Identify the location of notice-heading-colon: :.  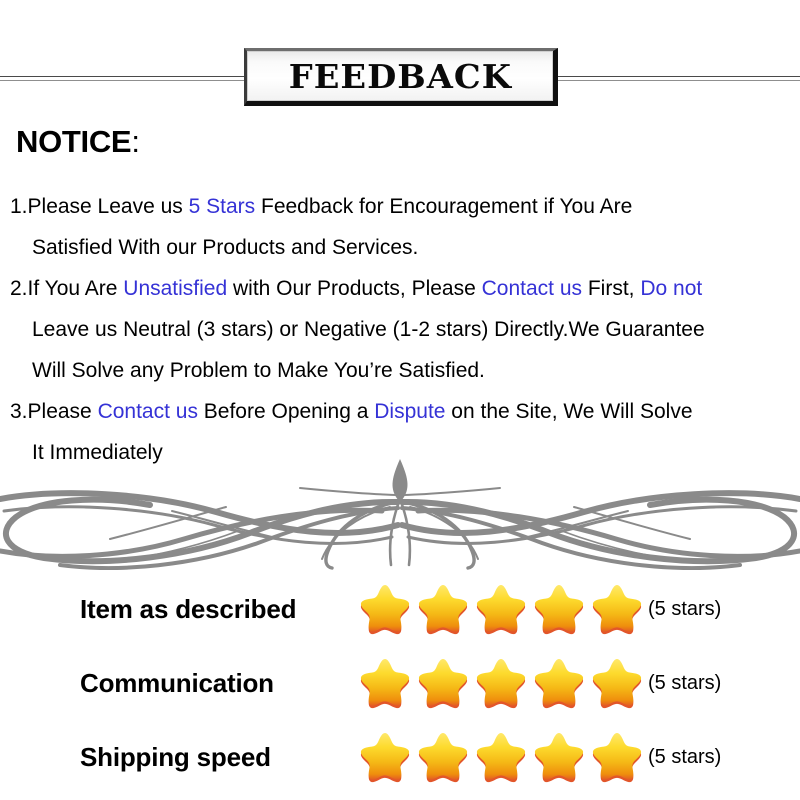
(135, 141).